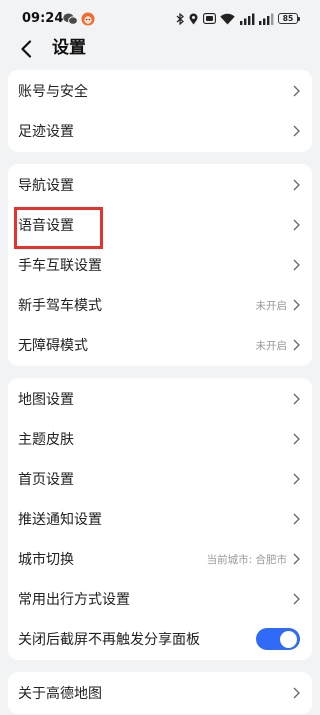 The image size is (320, 715). I want to click on settings-item-label: 城市切换, so click(46, 560).